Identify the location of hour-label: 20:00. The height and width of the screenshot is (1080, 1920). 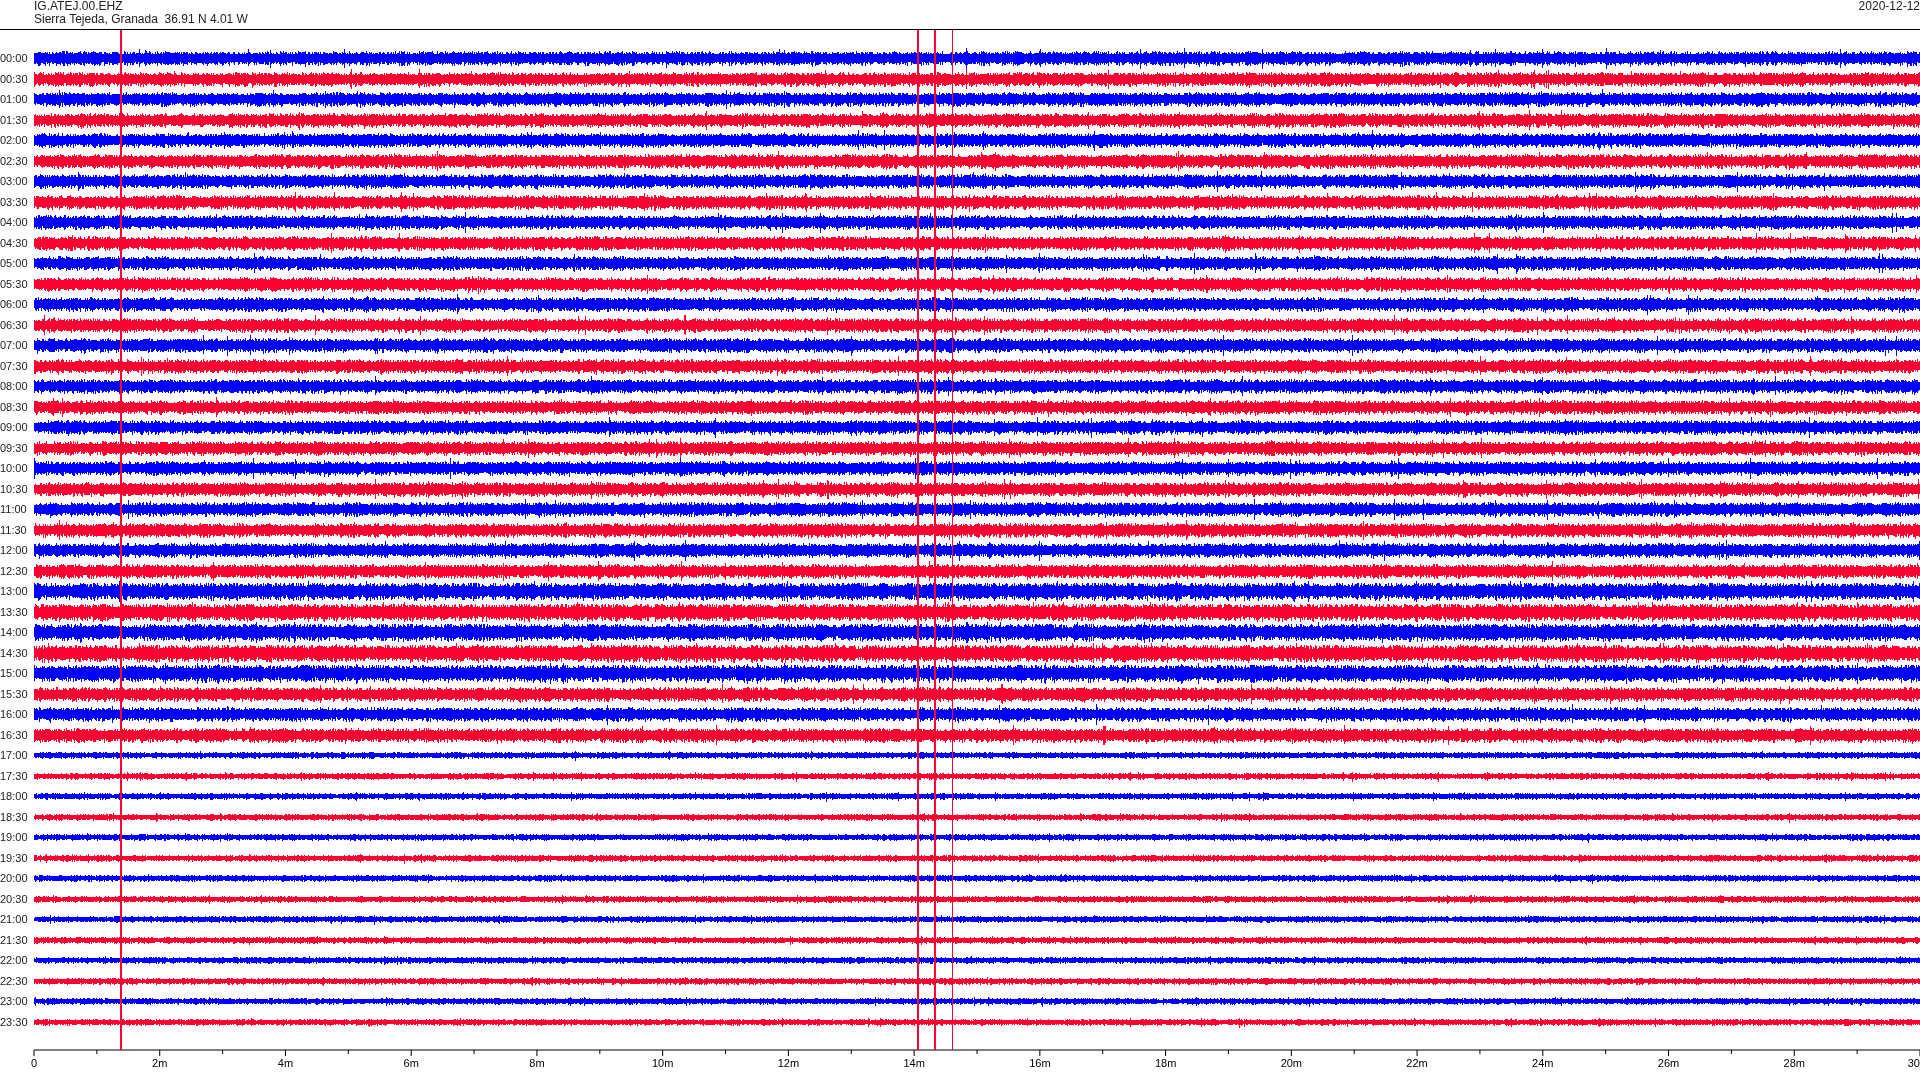
(14, 878).